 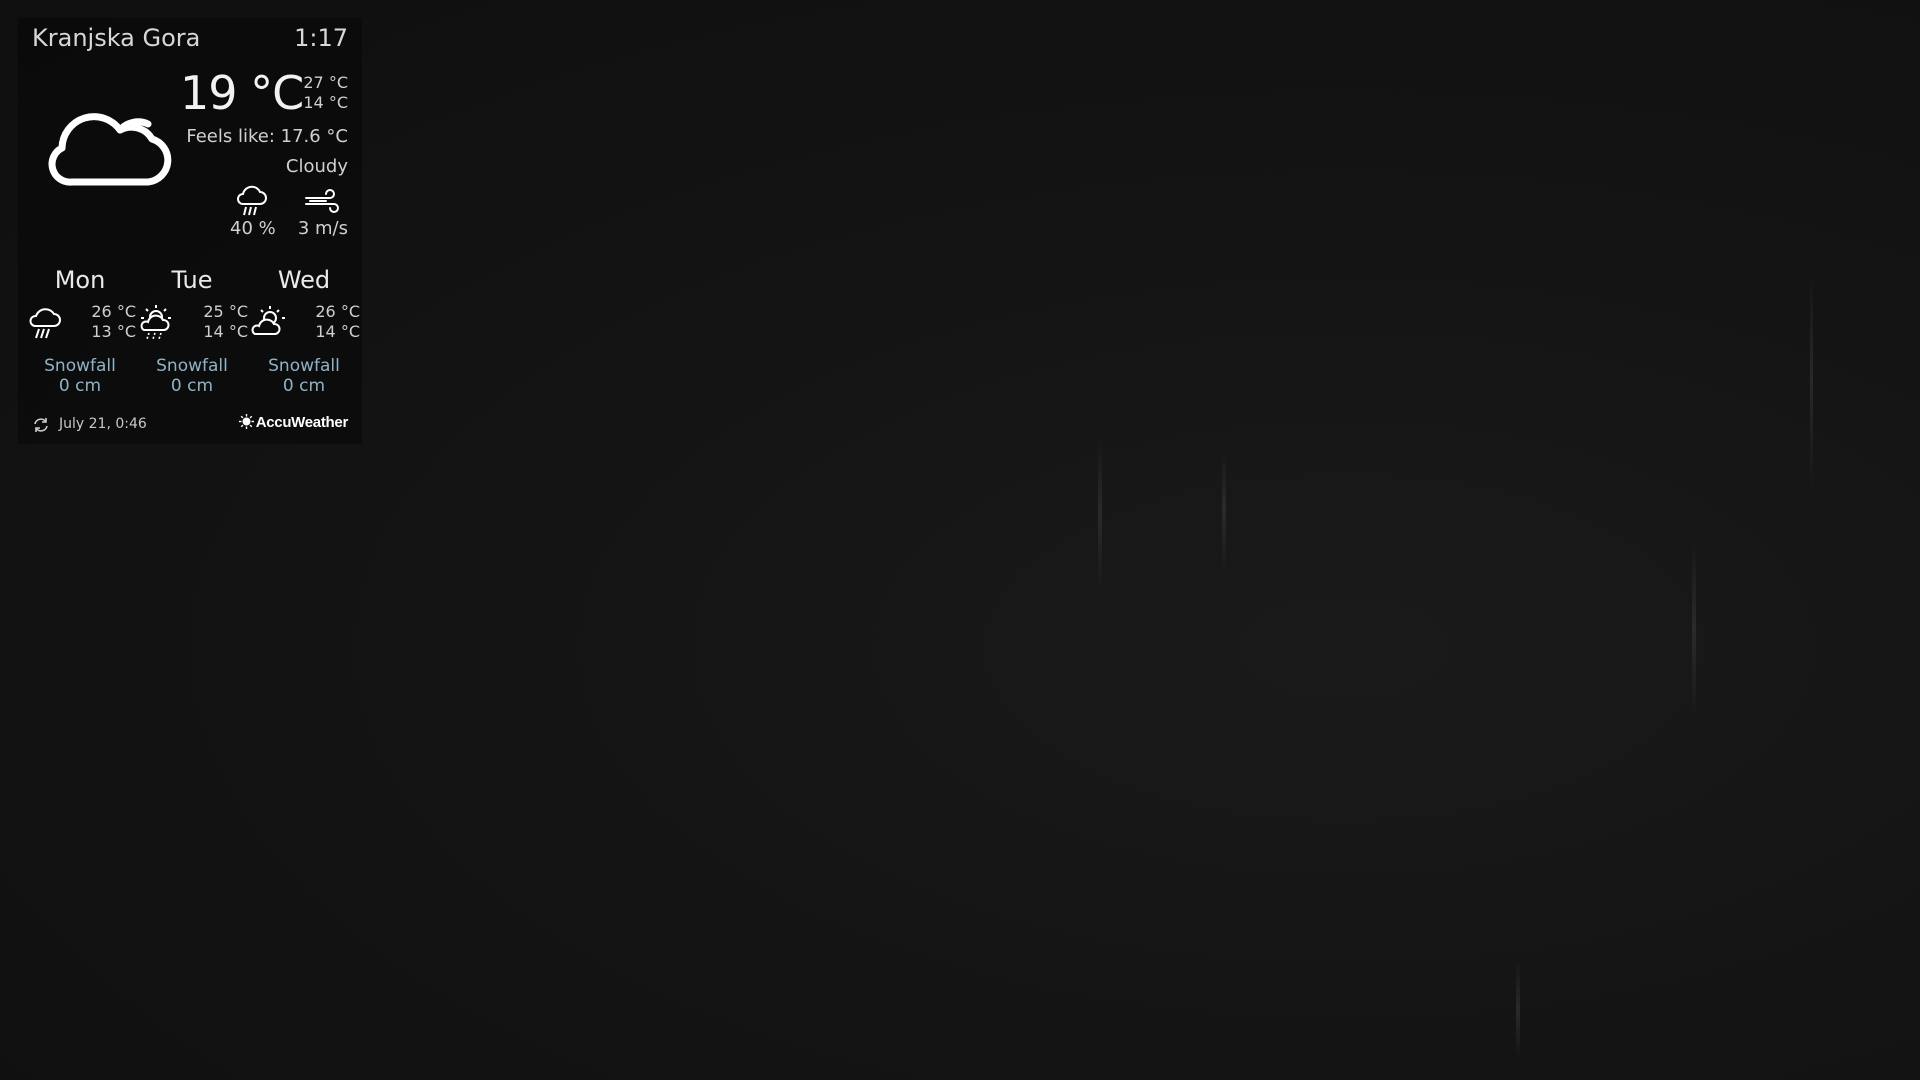 What do you see at coordinates (304, 280) in the screenshot?
I see `forecast-day-name: Wed` at bounding box center [304, 280].